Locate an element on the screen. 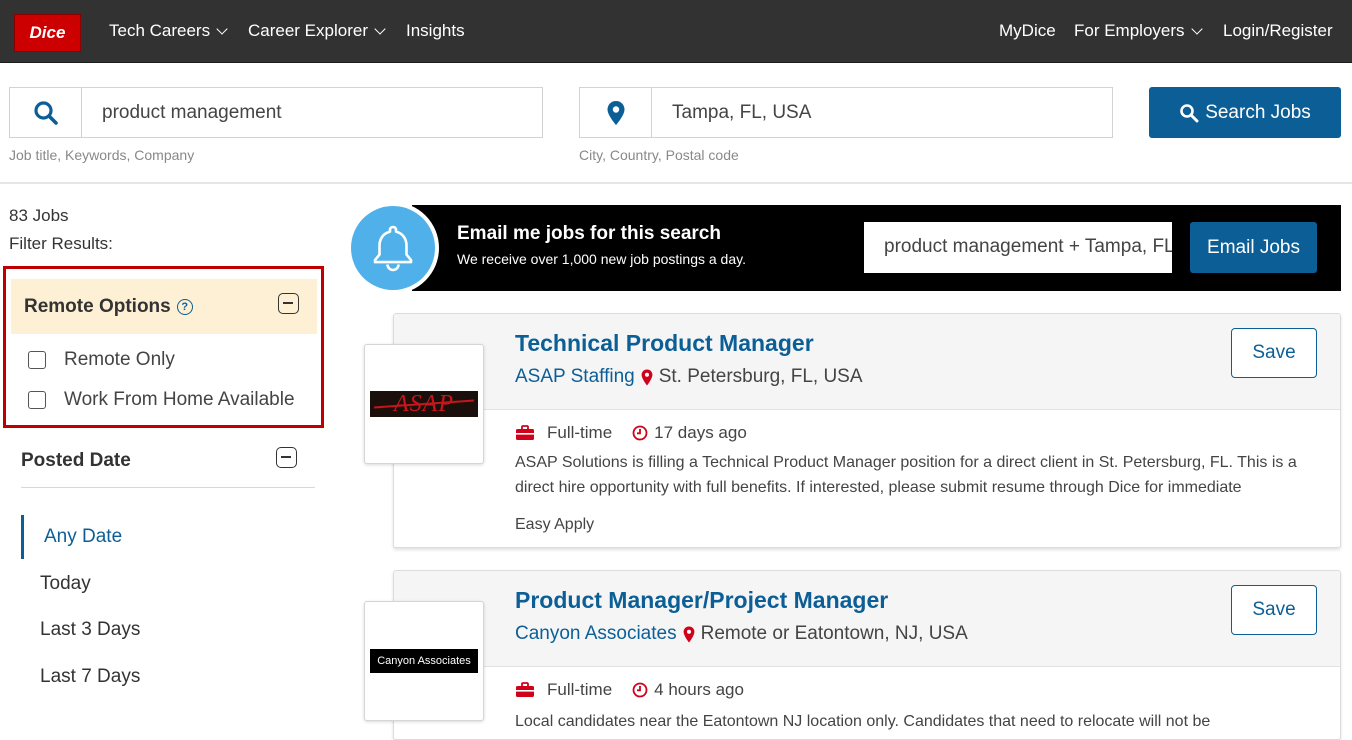 Image resolution: width=1352 pixels, height=740 pixels. remote-only-option: Remote Only is located at coordinates (101, 360).